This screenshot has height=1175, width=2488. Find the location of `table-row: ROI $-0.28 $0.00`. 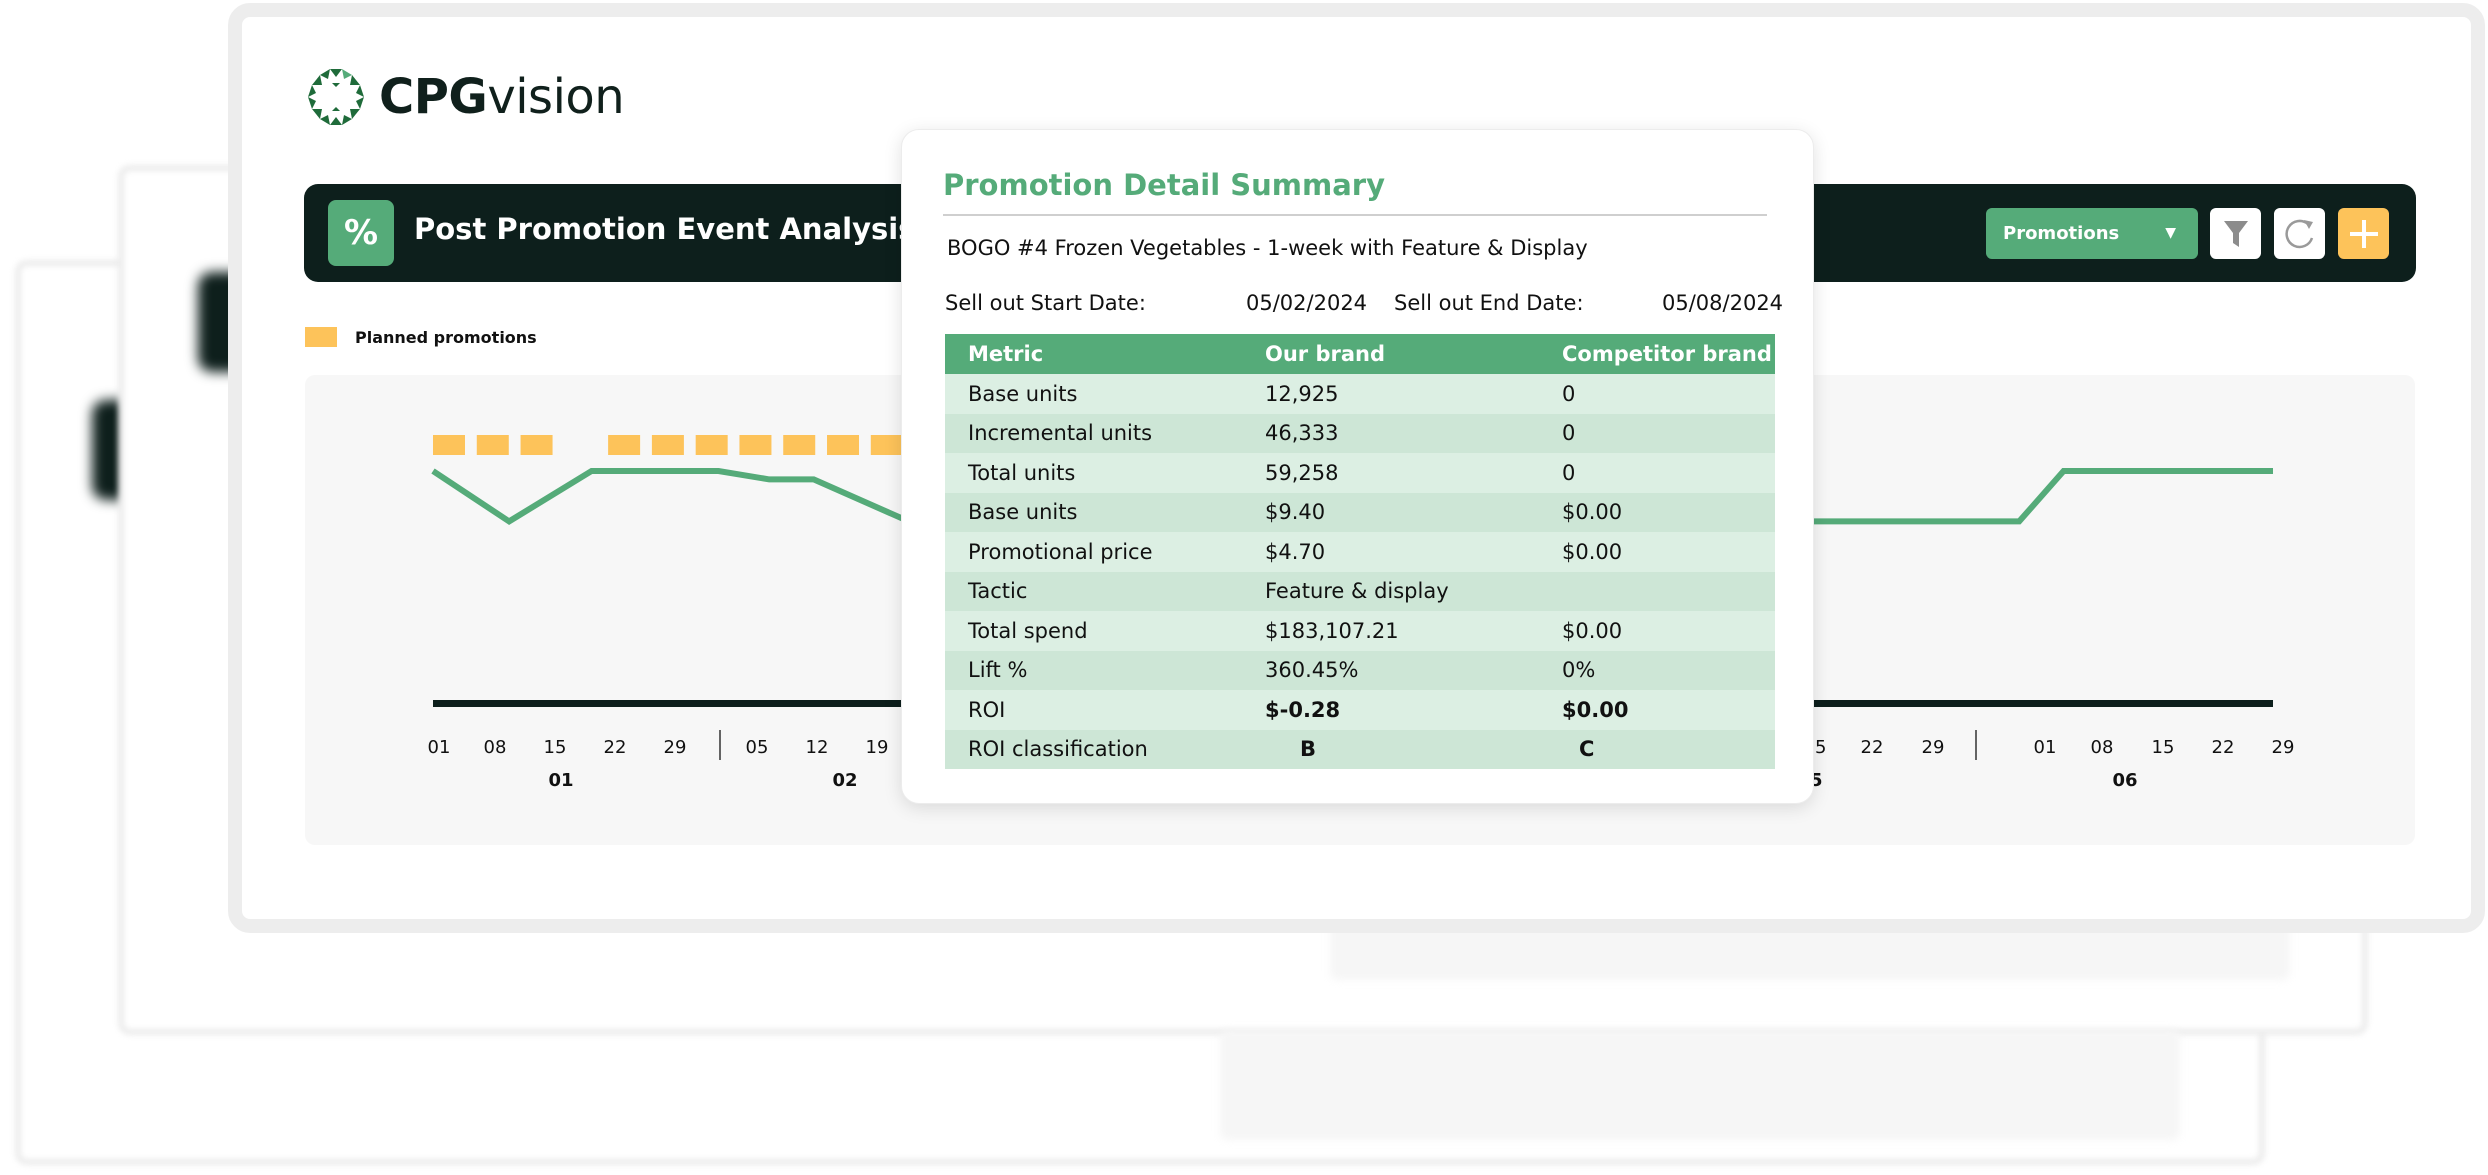

table-row: ROI $-0.28 $0.00 is located at coordinates (1360, 710).